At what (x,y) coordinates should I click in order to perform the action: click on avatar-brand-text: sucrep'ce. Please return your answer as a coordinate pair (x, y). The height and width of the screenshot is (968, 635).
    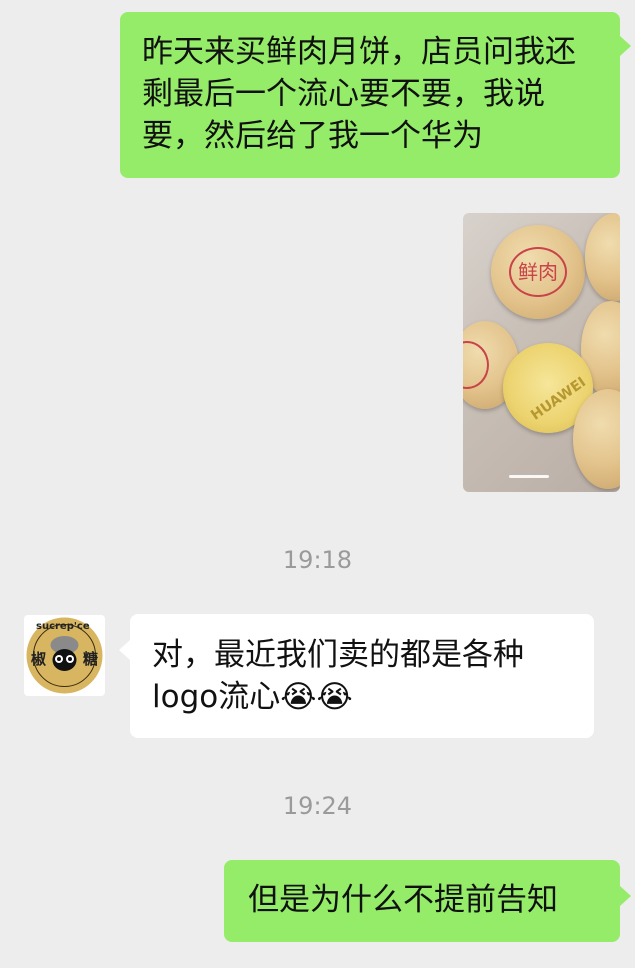
    Looking at the image, I should click on (63, 626).